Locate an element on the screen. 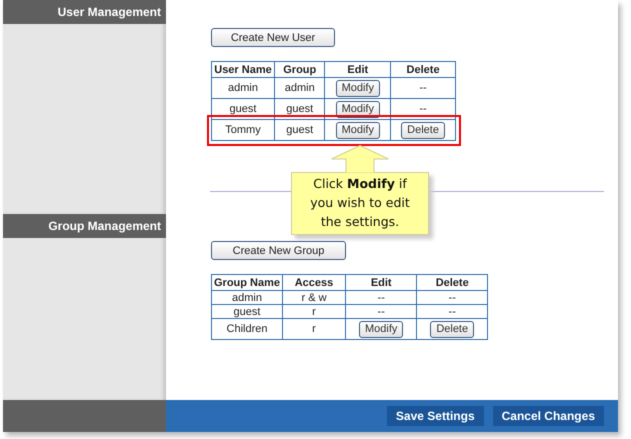 Image resolution: width=631 pixels, height=439 pixels. footer-button: Cancel Changes is located at coordinates (548, 416).